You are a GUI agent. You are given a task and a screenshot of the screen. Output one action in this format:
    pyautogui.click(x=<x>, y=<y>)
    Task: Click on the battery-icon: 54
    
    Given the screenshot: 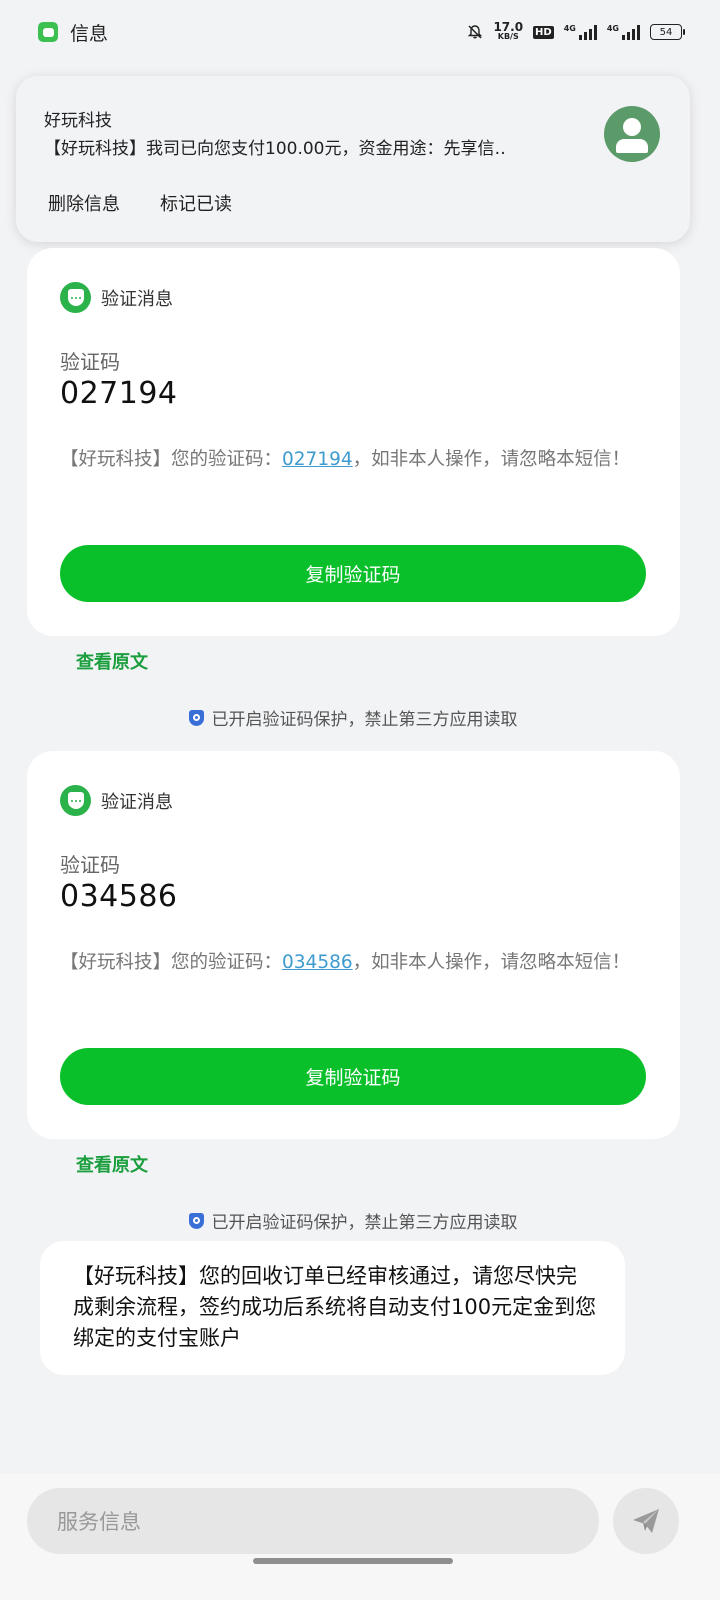 What is the action you would take?
    pyautogui.click(x=667, y=32)
    